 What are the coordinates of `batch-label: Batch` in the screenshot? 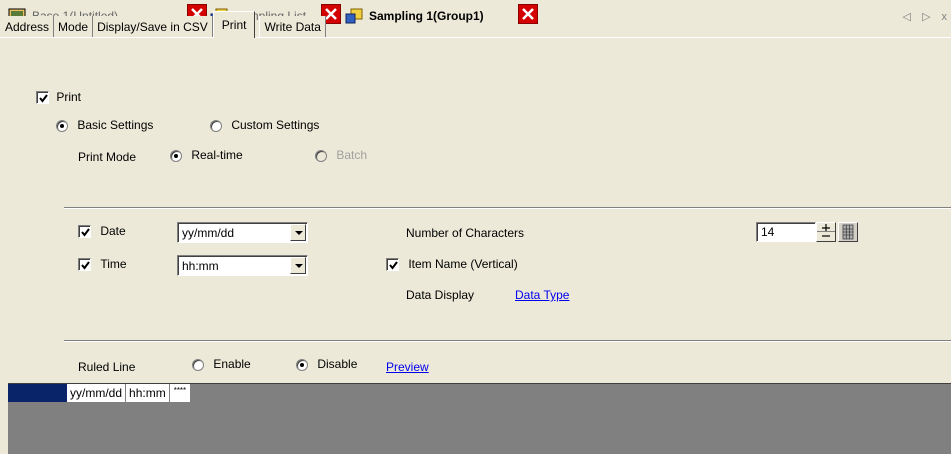 It's located at (352, 155).